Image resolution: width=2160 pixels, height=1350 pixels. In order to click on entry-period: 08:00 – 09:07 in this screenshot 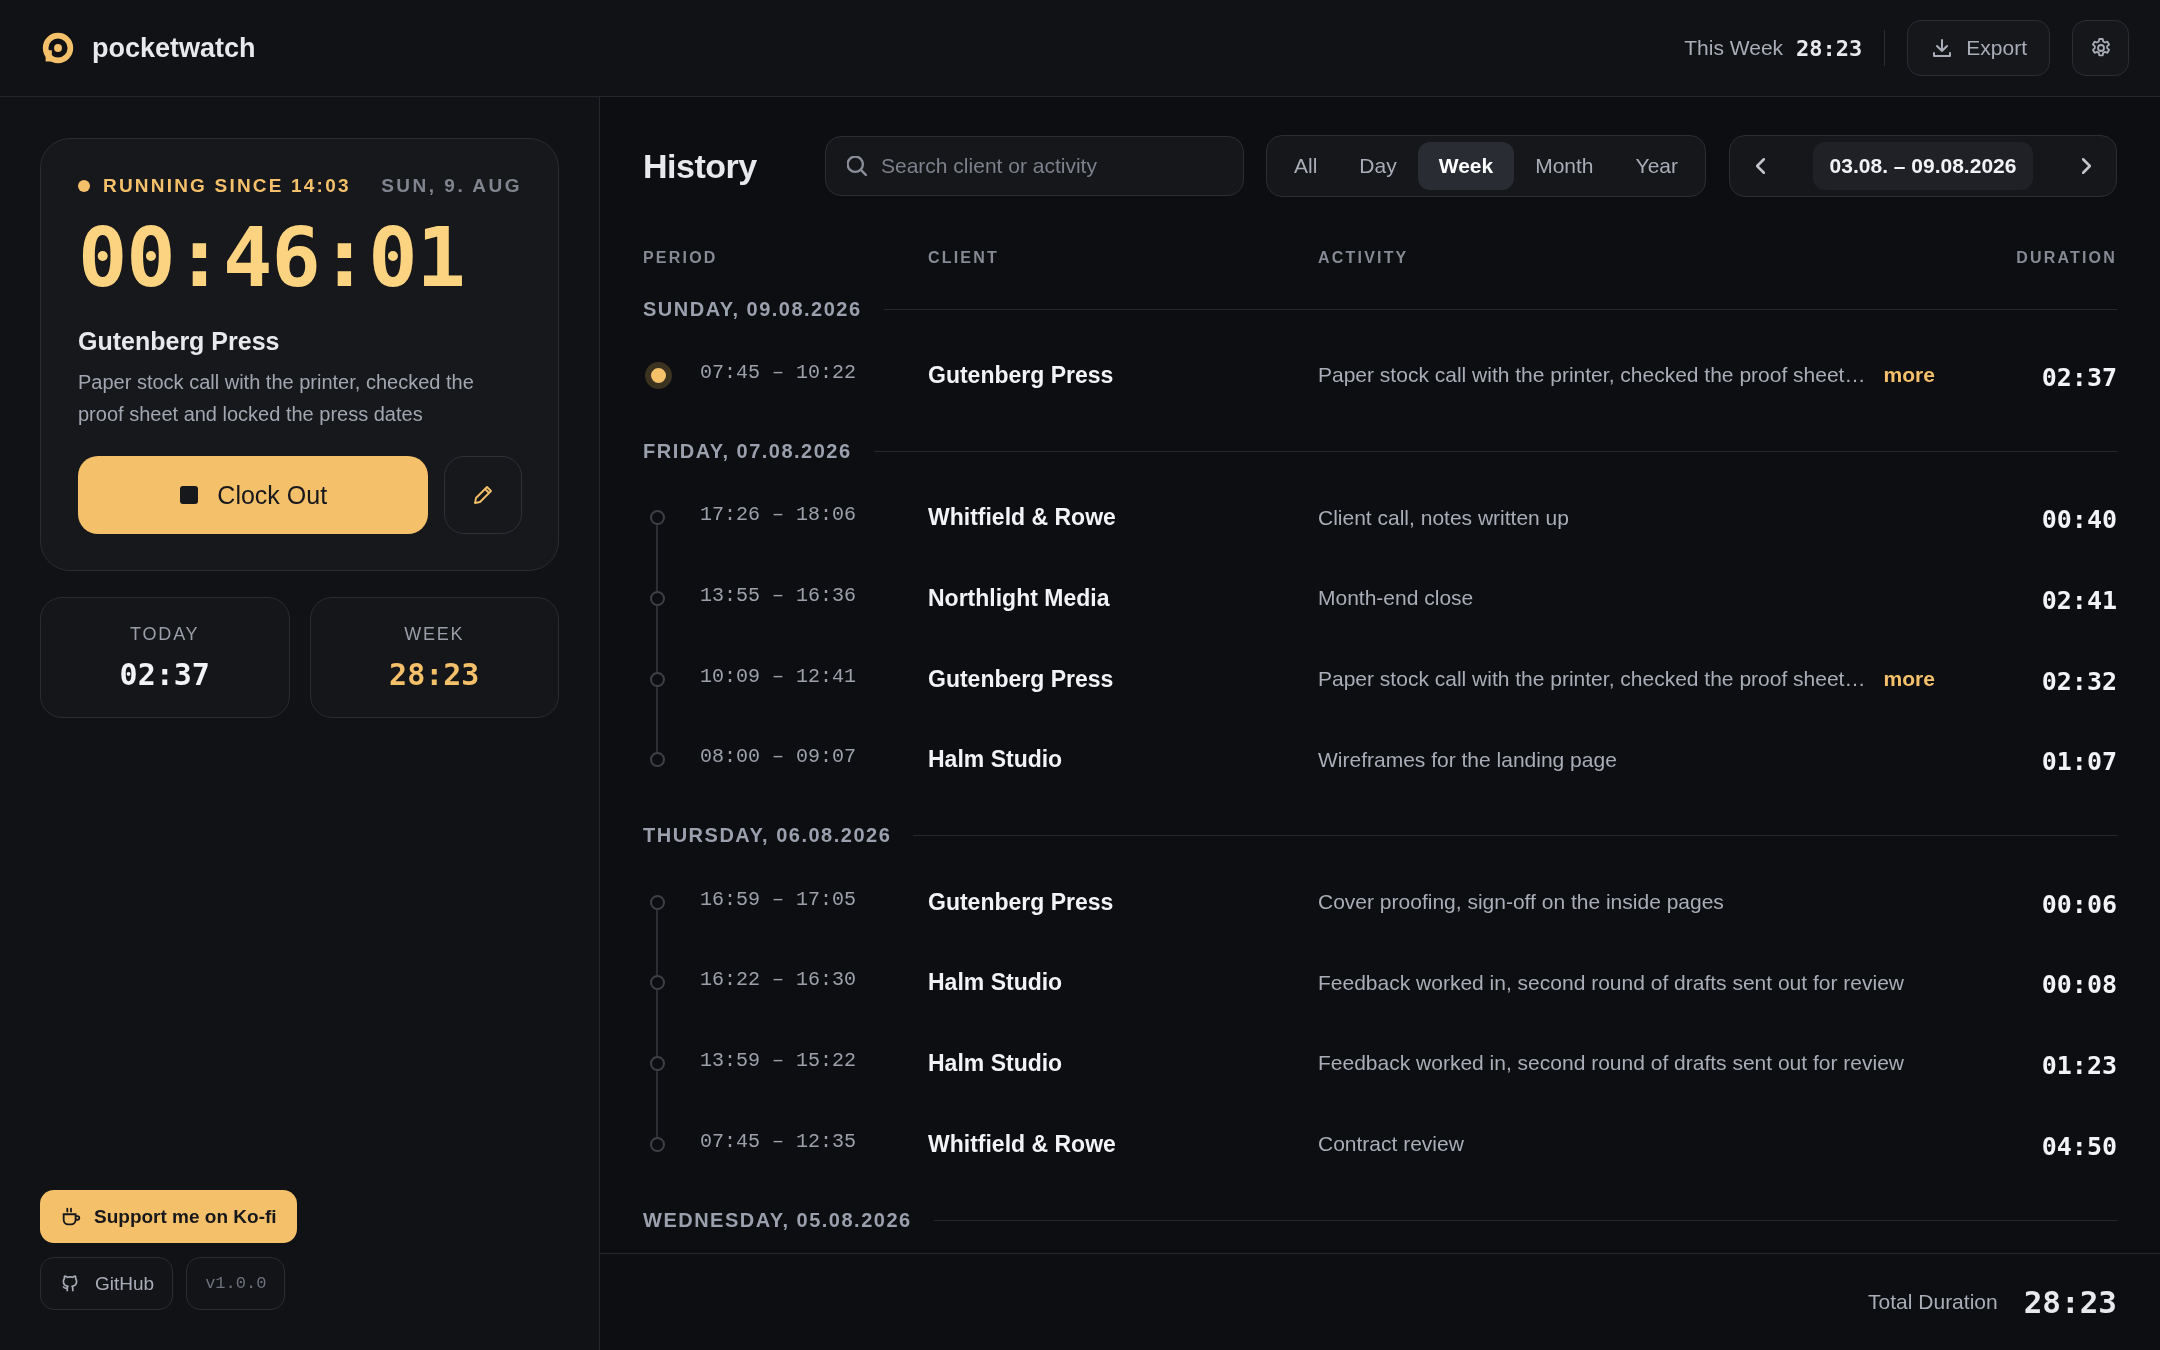, I will do `click(779, 757)`.